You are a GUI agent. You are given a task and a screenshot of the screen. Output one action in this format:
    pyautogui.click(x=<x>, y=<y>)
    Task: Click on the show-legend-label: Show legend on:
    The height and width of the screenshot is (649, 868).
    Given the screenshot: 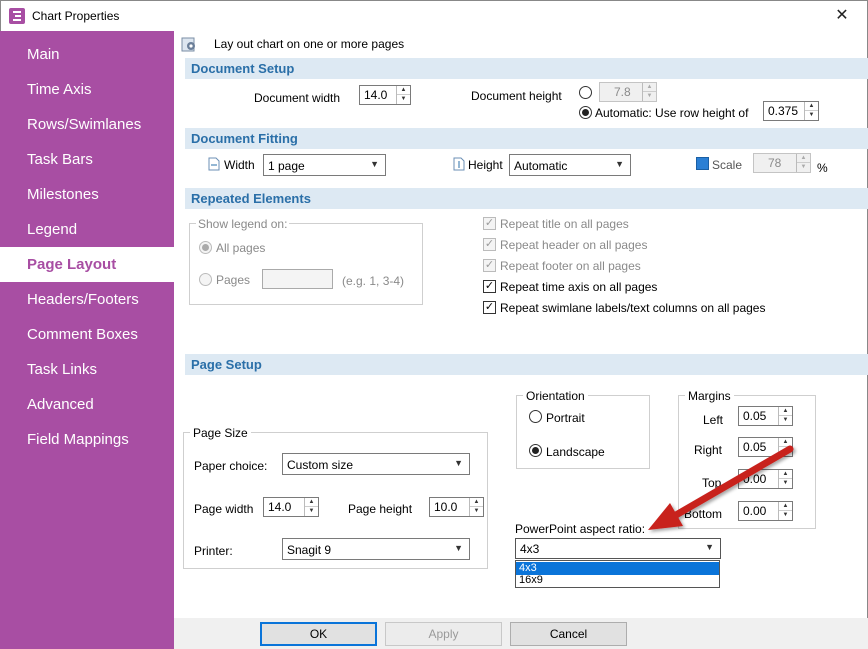 What is the action you would take?
    pyautogui.click(x=243, y=224)
    